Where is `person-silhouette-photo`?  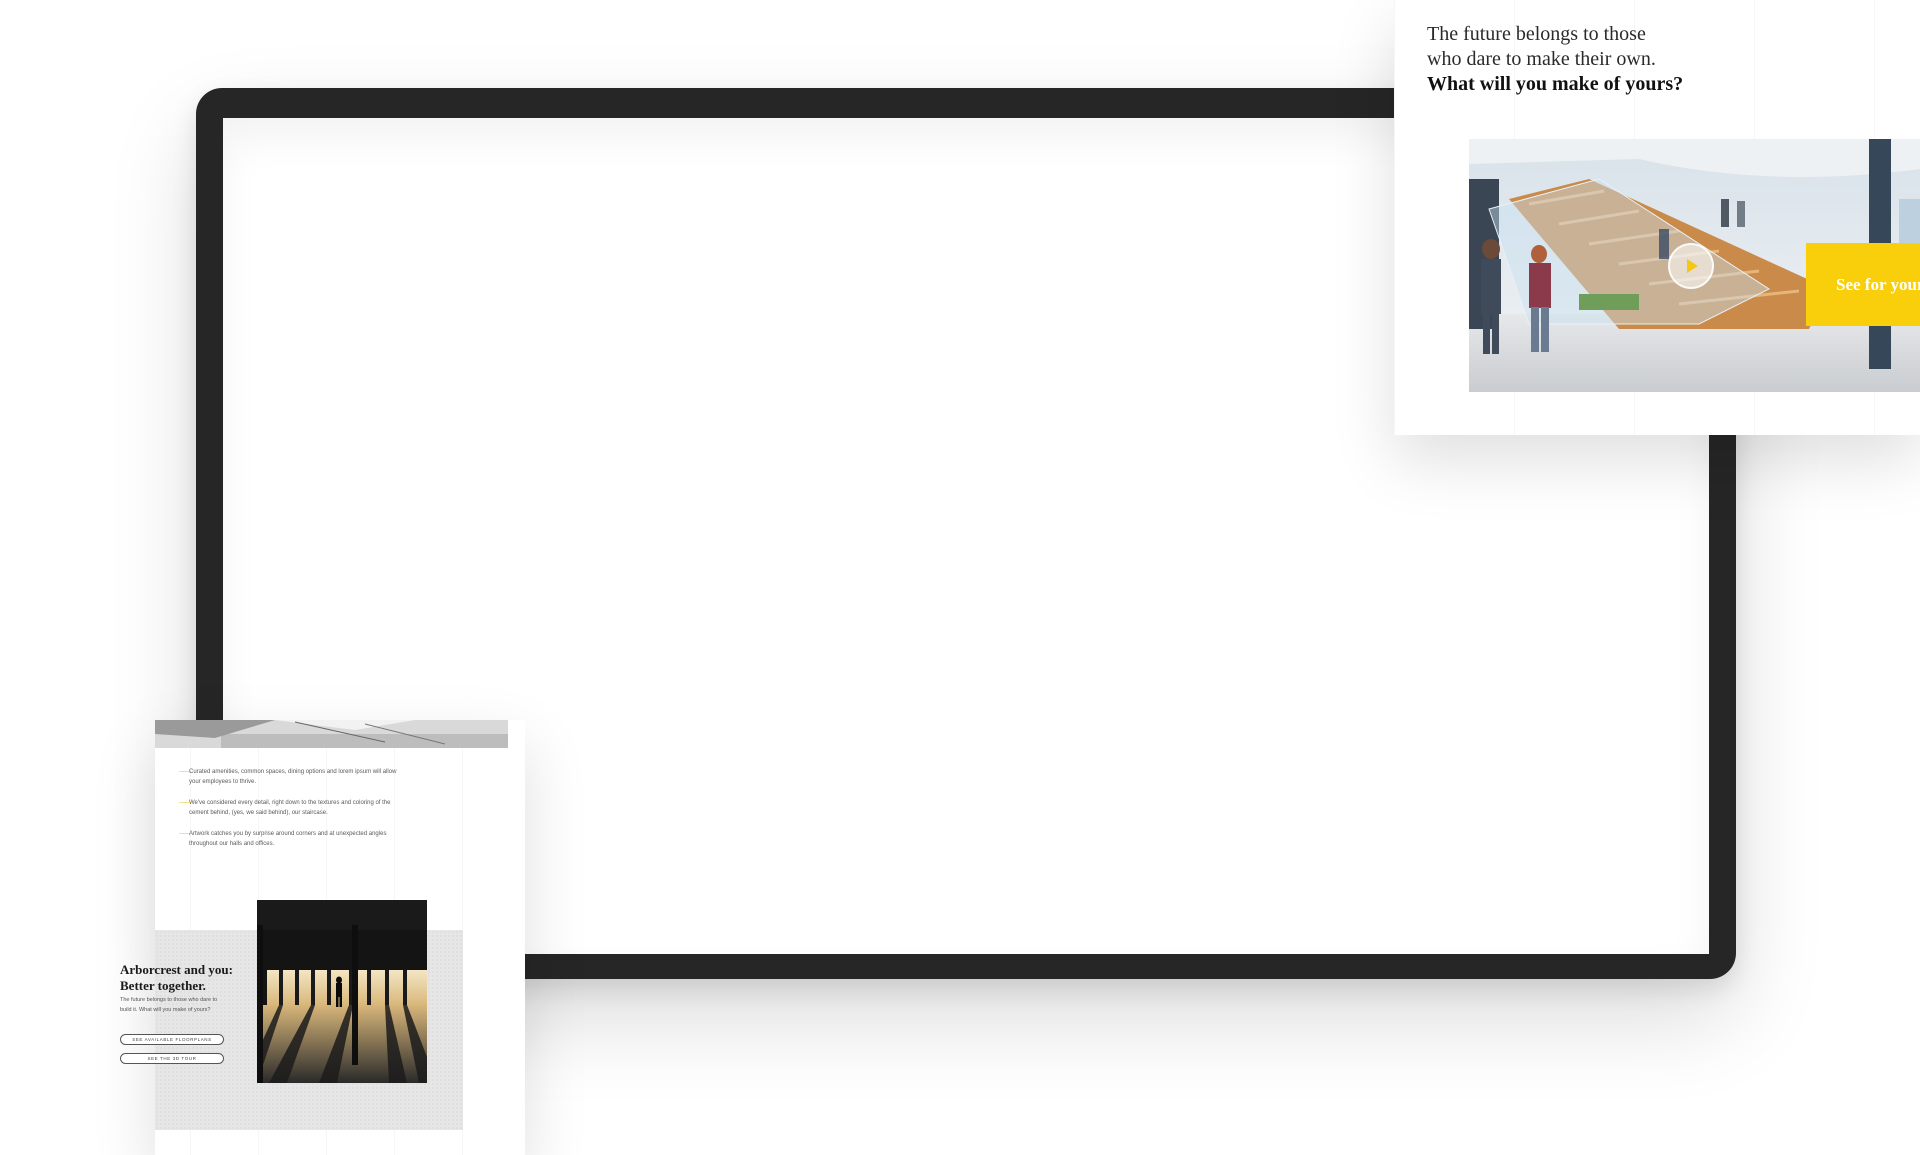
person-silhouette-photo is located at coordinates (342, 991).